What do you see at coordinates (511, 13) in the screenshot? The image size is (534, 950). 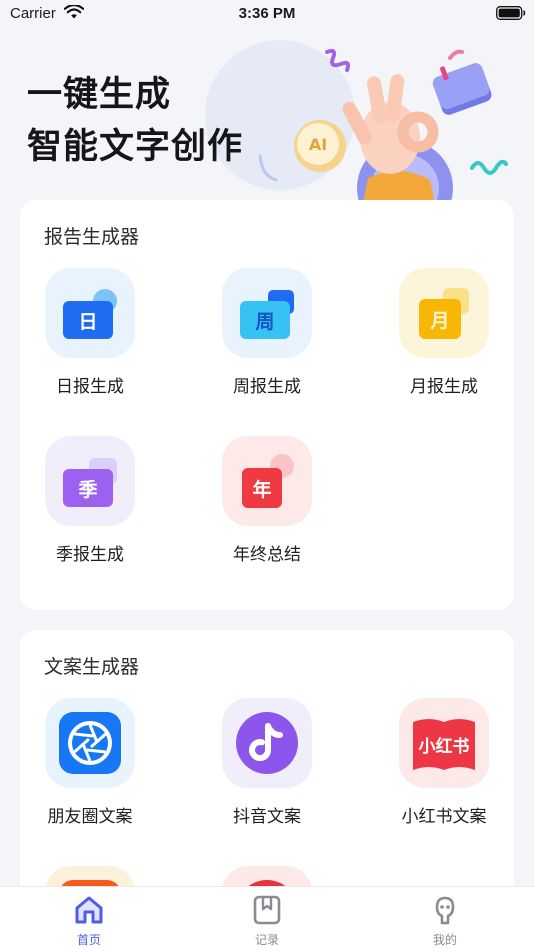 I see `battery-icon` at bounding box center [511, 13].